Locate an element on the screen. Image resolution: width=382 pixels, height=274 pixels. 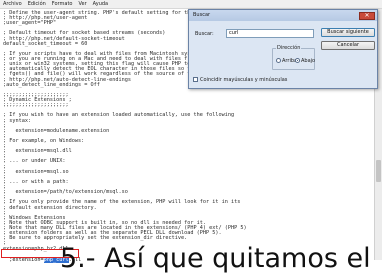
match-case-label: Coincidir mayúsculas y minúsculas is located at coordinates (244, 80).